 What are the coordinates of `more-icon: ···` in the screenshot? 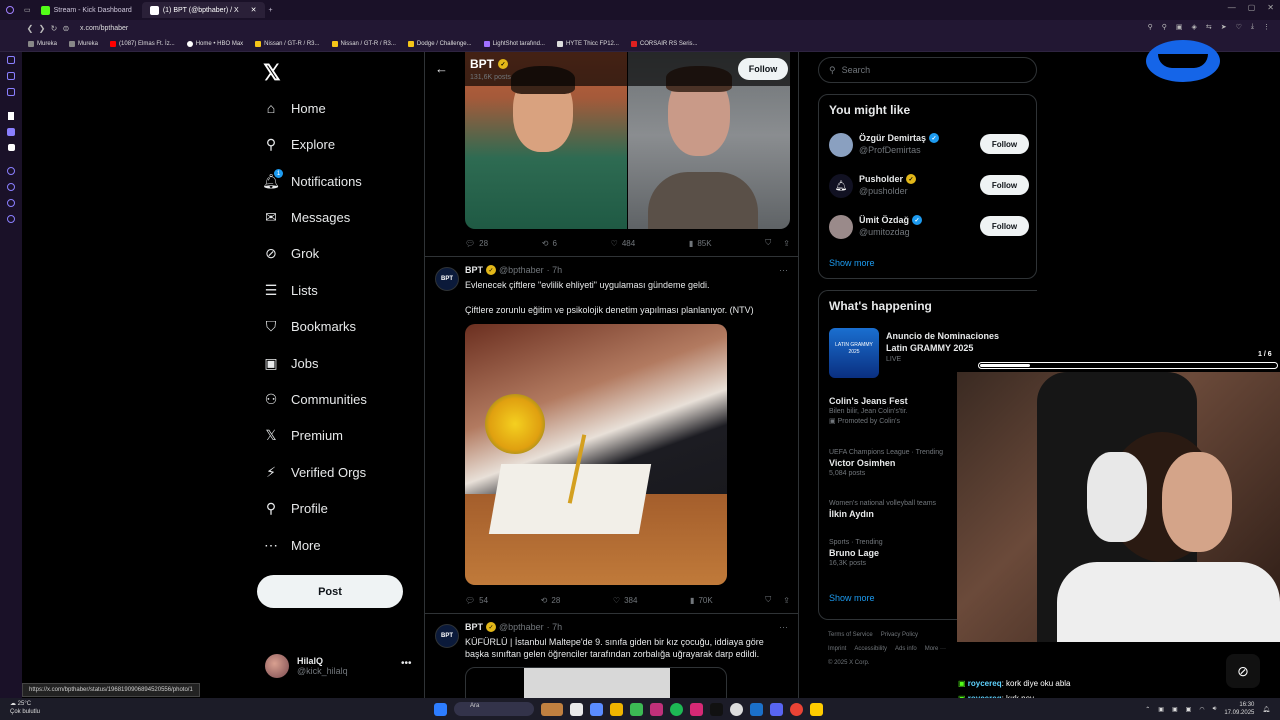 It's located at (783, 627).